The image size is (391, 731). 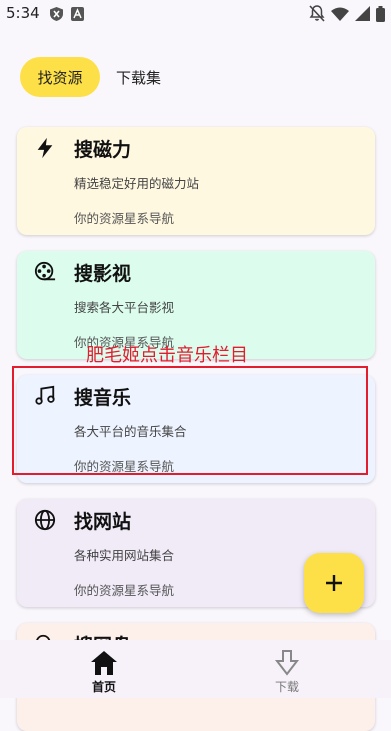 I want to click on lightning-icon, so click(x=45, y=148).